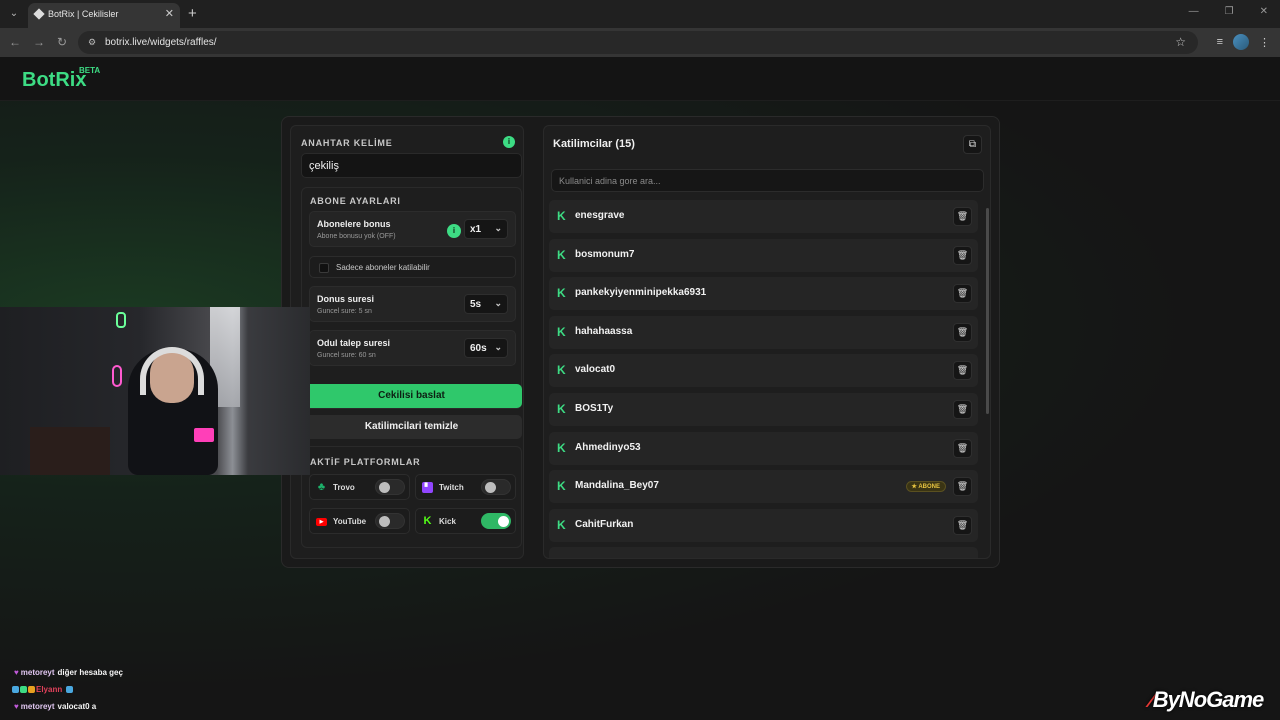 This screenshot has height=720, width=1280. I want to click on trovo-toggle, so click(390, 487).